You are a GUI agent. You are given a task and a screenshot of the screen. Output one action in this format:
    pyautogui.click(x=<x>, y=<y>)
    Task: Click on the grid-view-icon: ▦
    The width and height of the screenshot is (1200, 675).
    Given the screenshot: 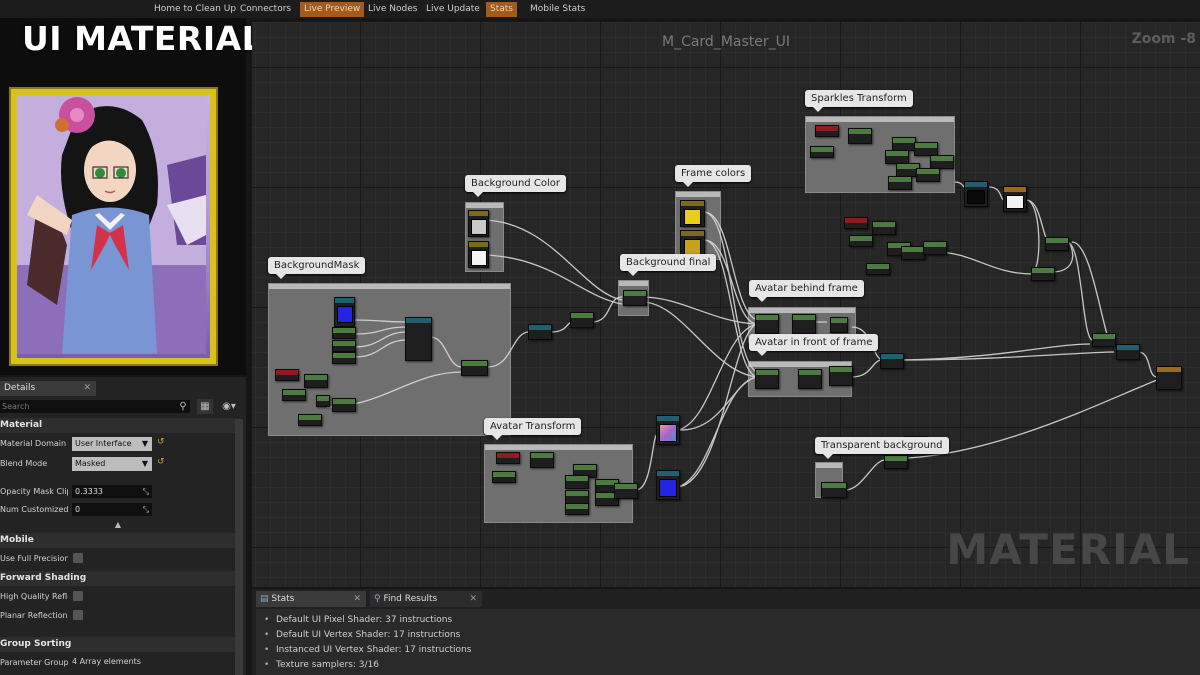 What is the action you would take?
    pyautogui.click(x=205, y=406)
    